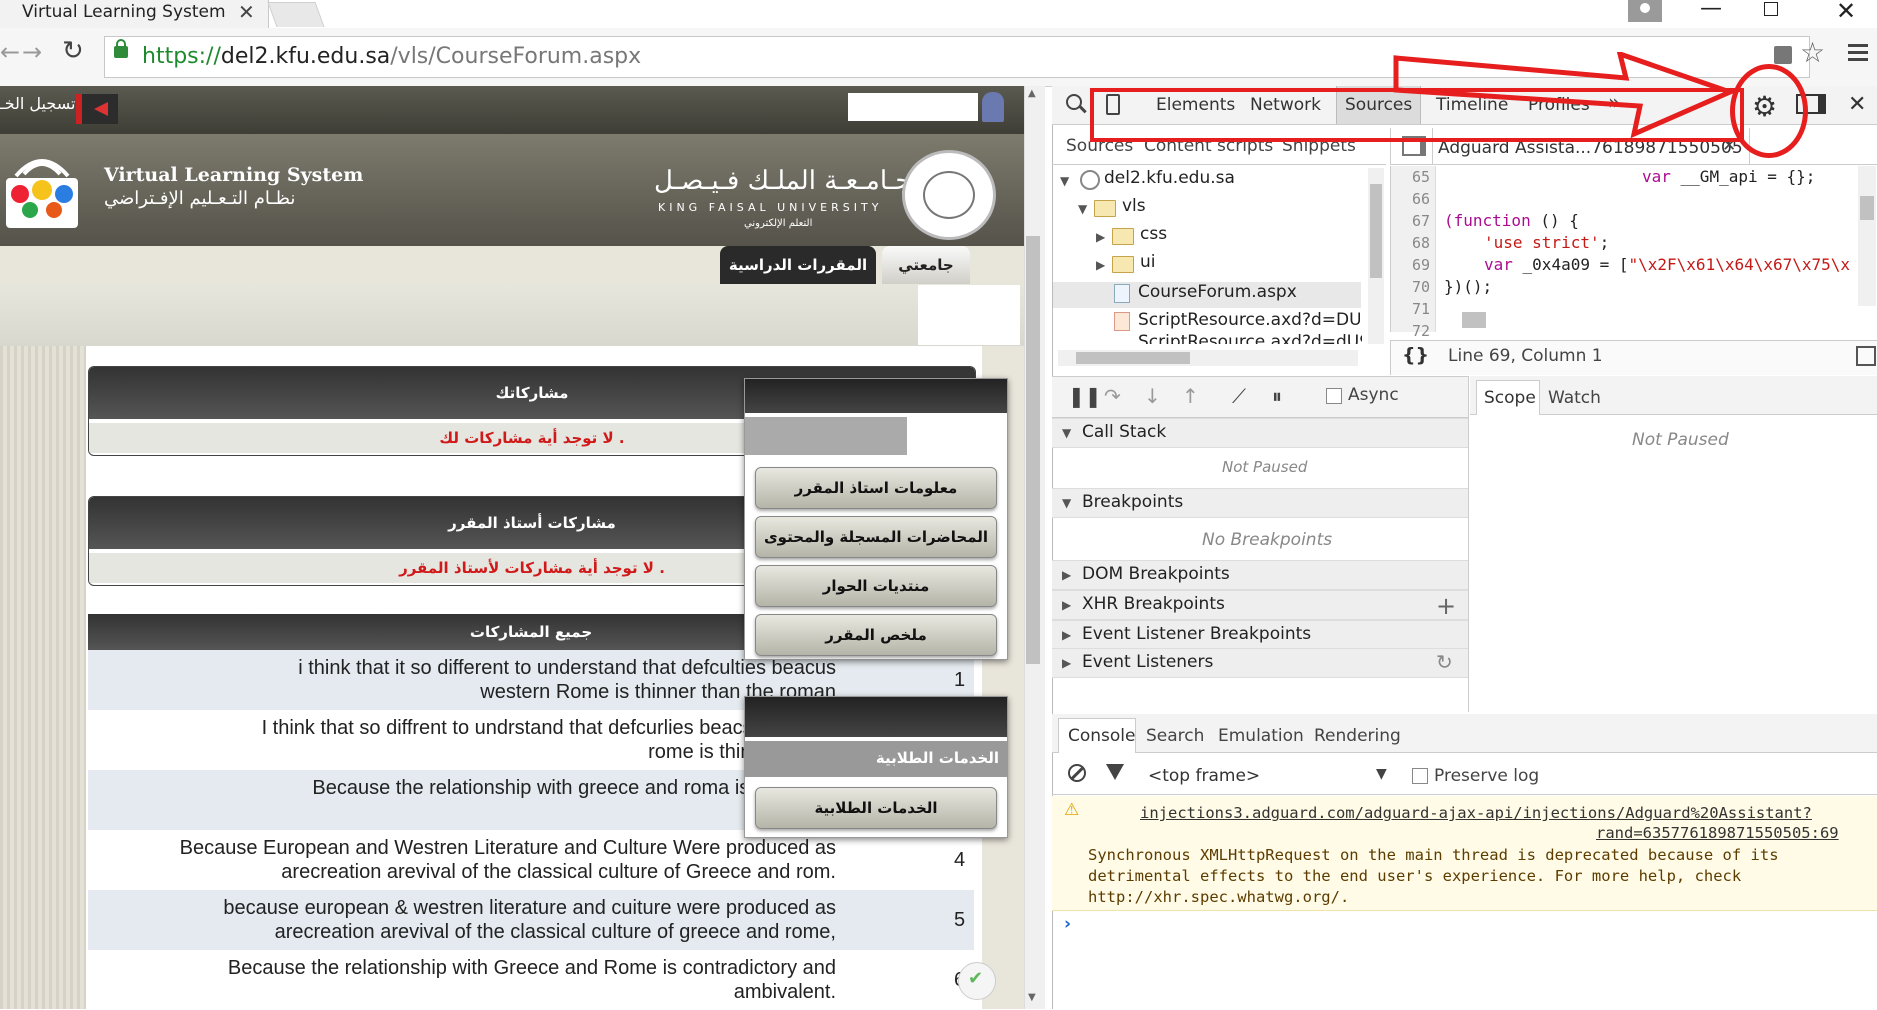 The height and width of the screenshot is (1010, 1877). What do you see at coordinates (1123, 264) in the screenshot?
I see `folder-icon` at bounding box center [1123, 264].